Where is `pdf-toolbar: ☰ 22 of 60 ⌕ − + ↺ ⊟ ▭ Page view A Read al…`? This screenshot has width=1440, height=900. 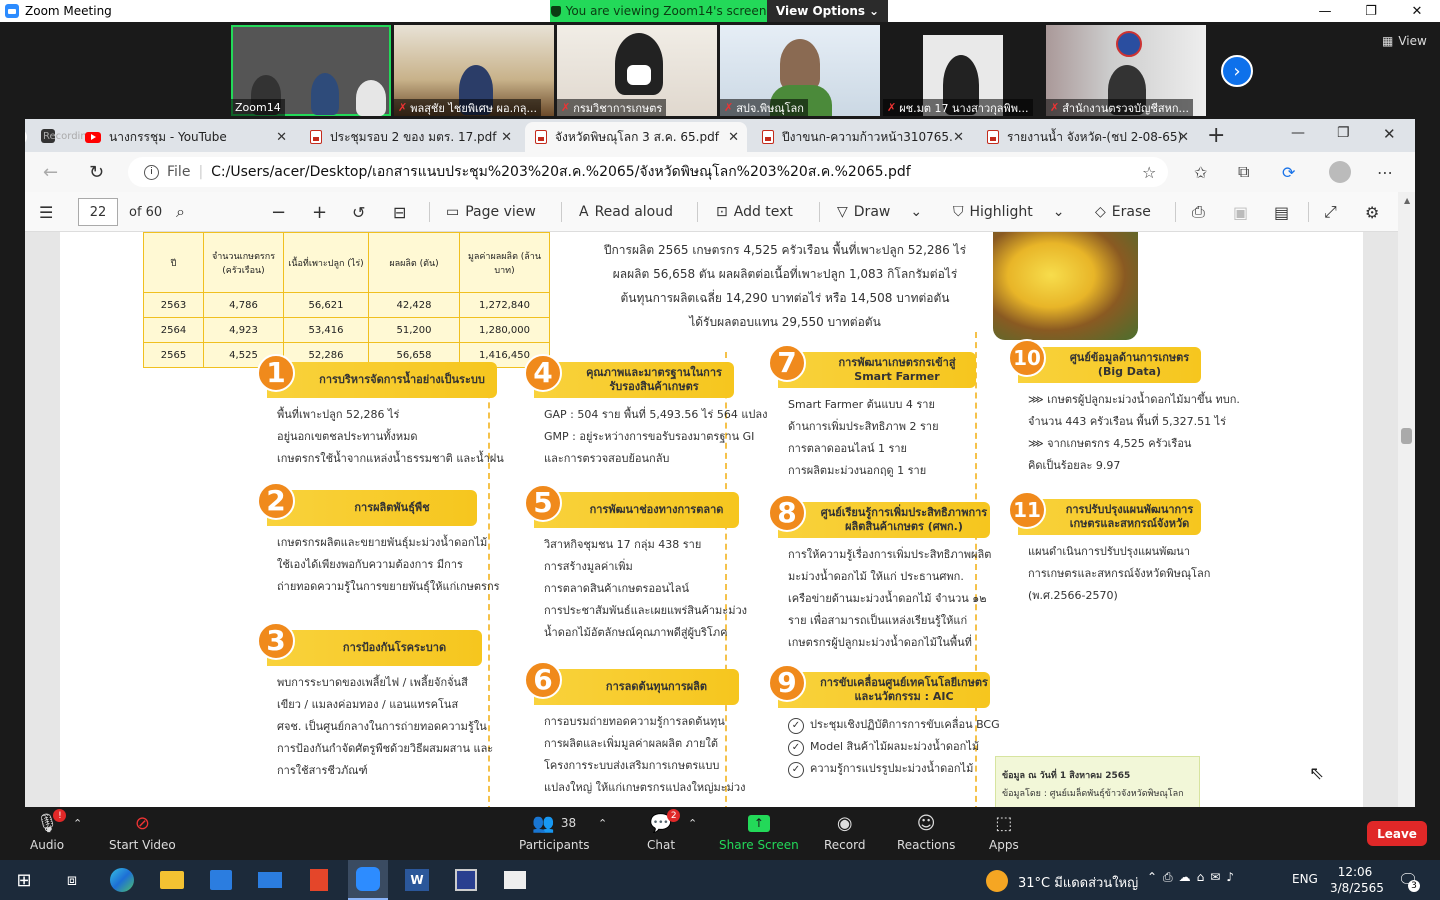
pdf-toolbar: ☰ 22 of 60 ⌕ − + ↺ ⊟ ▭ Page view A Read al… is located at coordinates (720, 212).